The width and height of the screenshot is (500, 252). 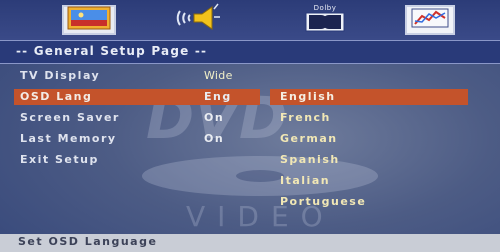 What do you see at coordinates (369, 139) in the screenshot?
I see `option-german: German` at bounding box center [369, 139].